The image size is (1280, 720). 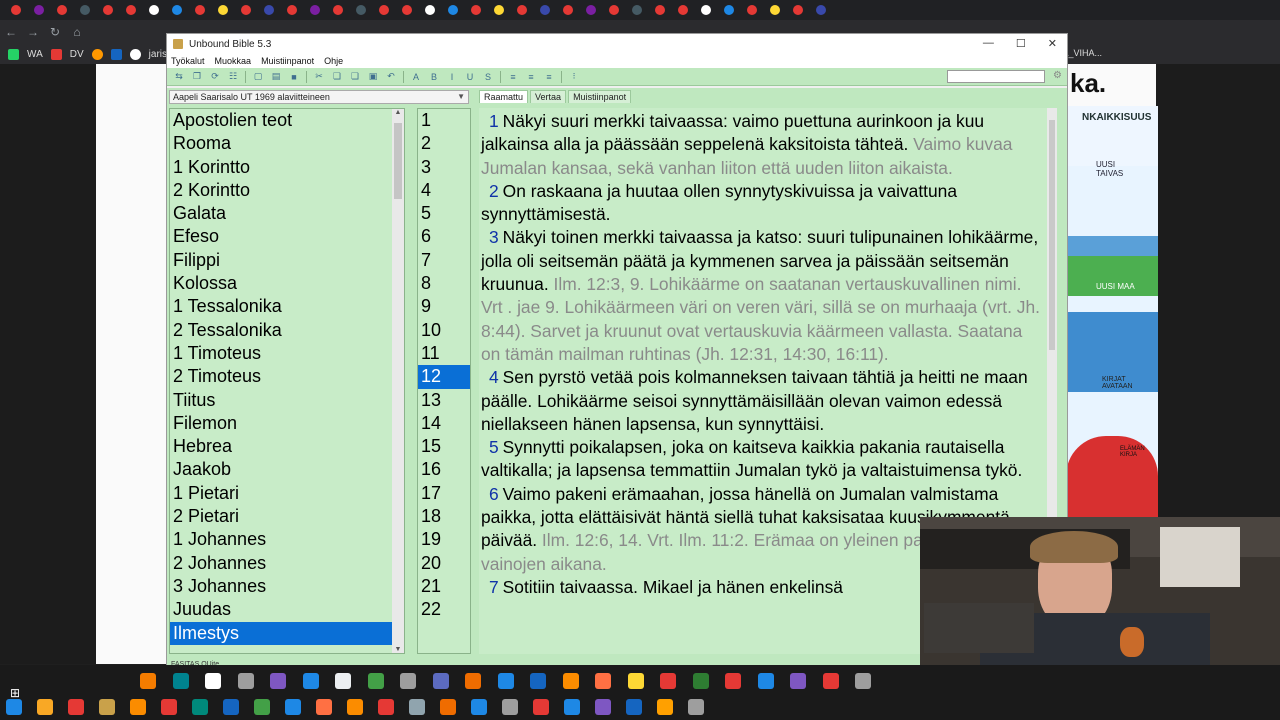 I want to click on navigate-icon: ⇆, so click(x=179, y=76).